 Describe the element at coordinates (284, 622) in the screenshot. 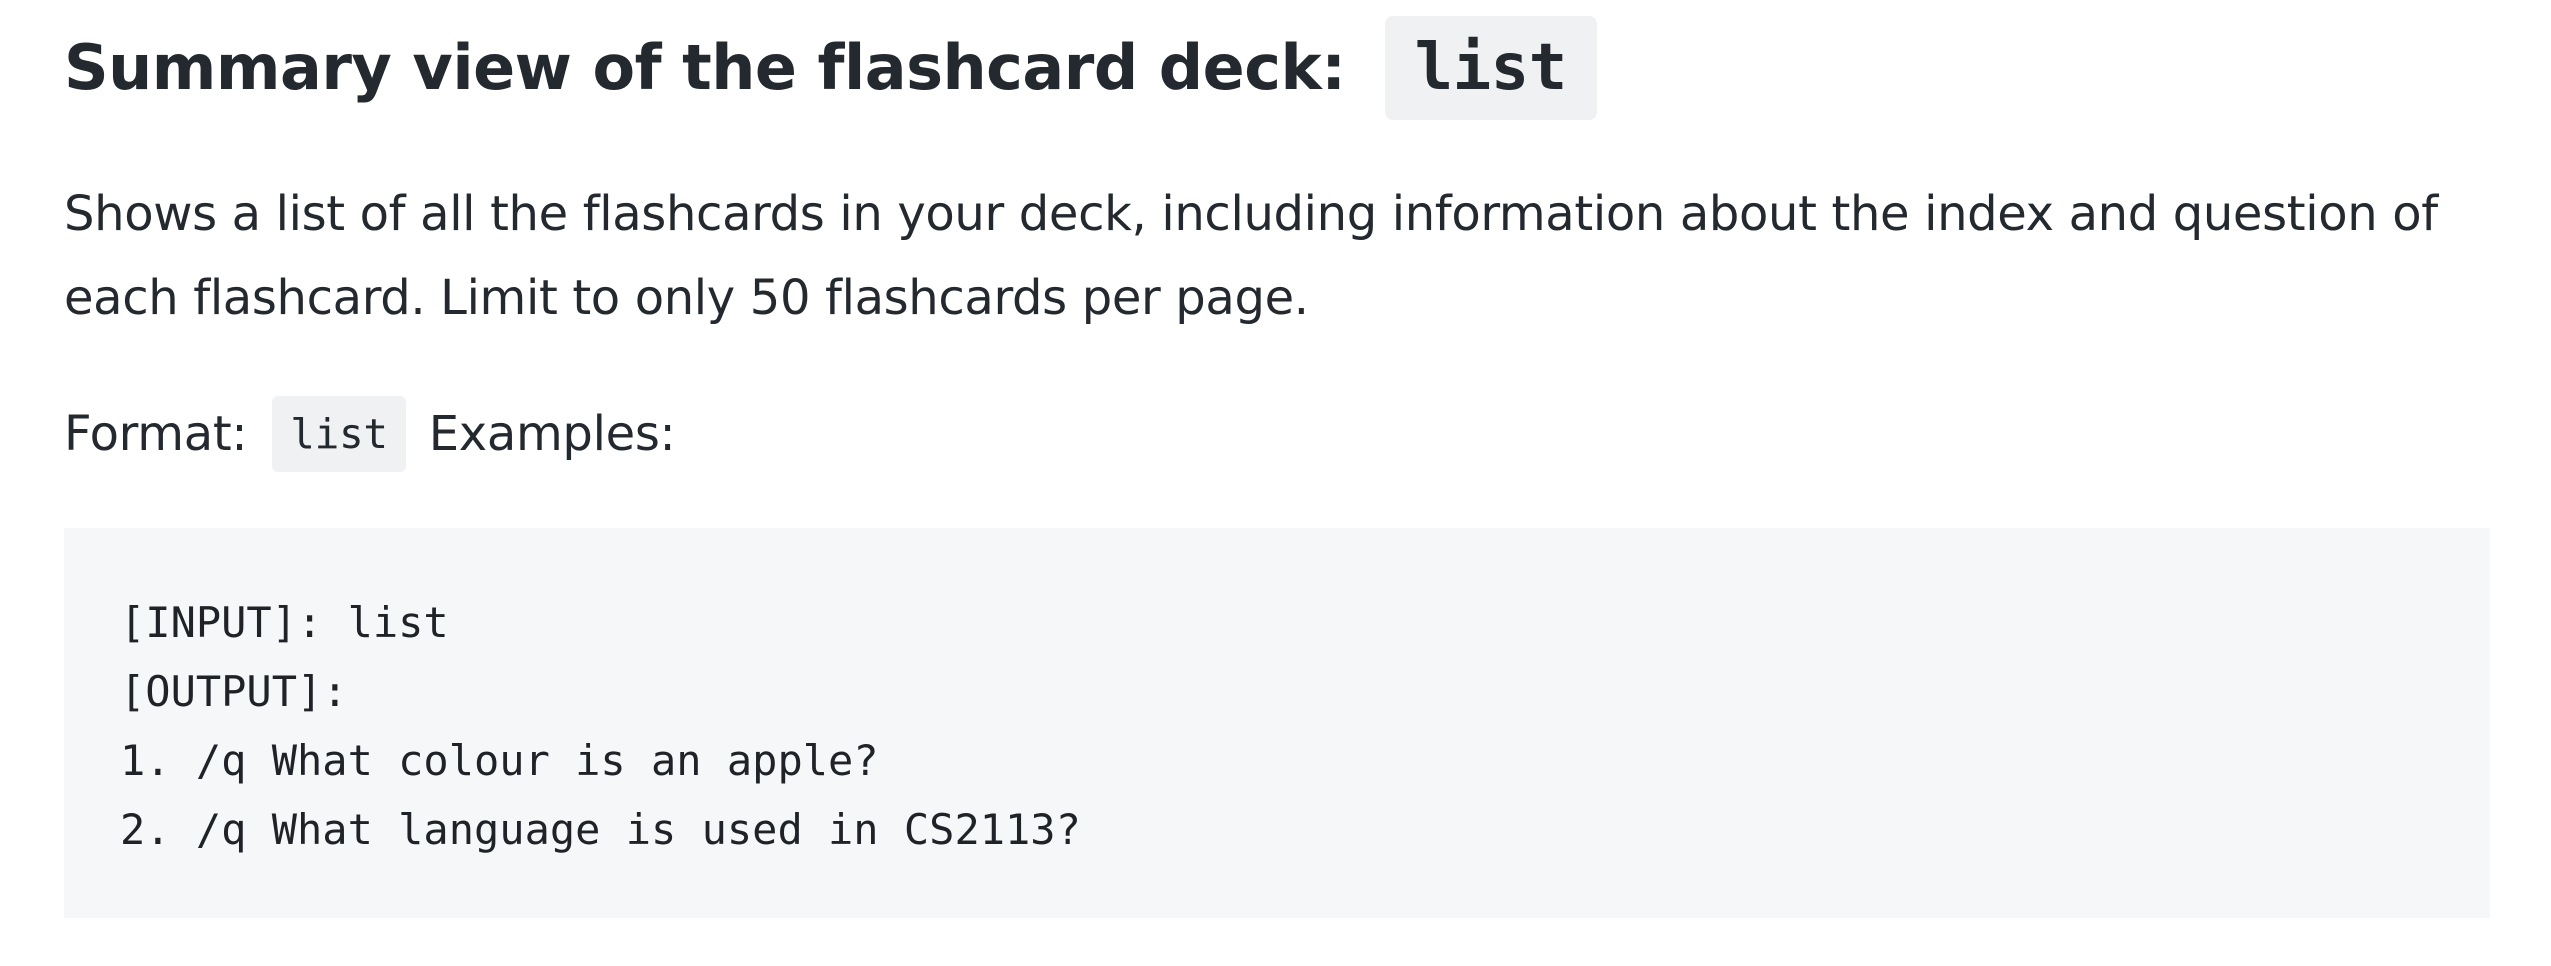

I see `code-line-input: [INPUT]: list` at that location.